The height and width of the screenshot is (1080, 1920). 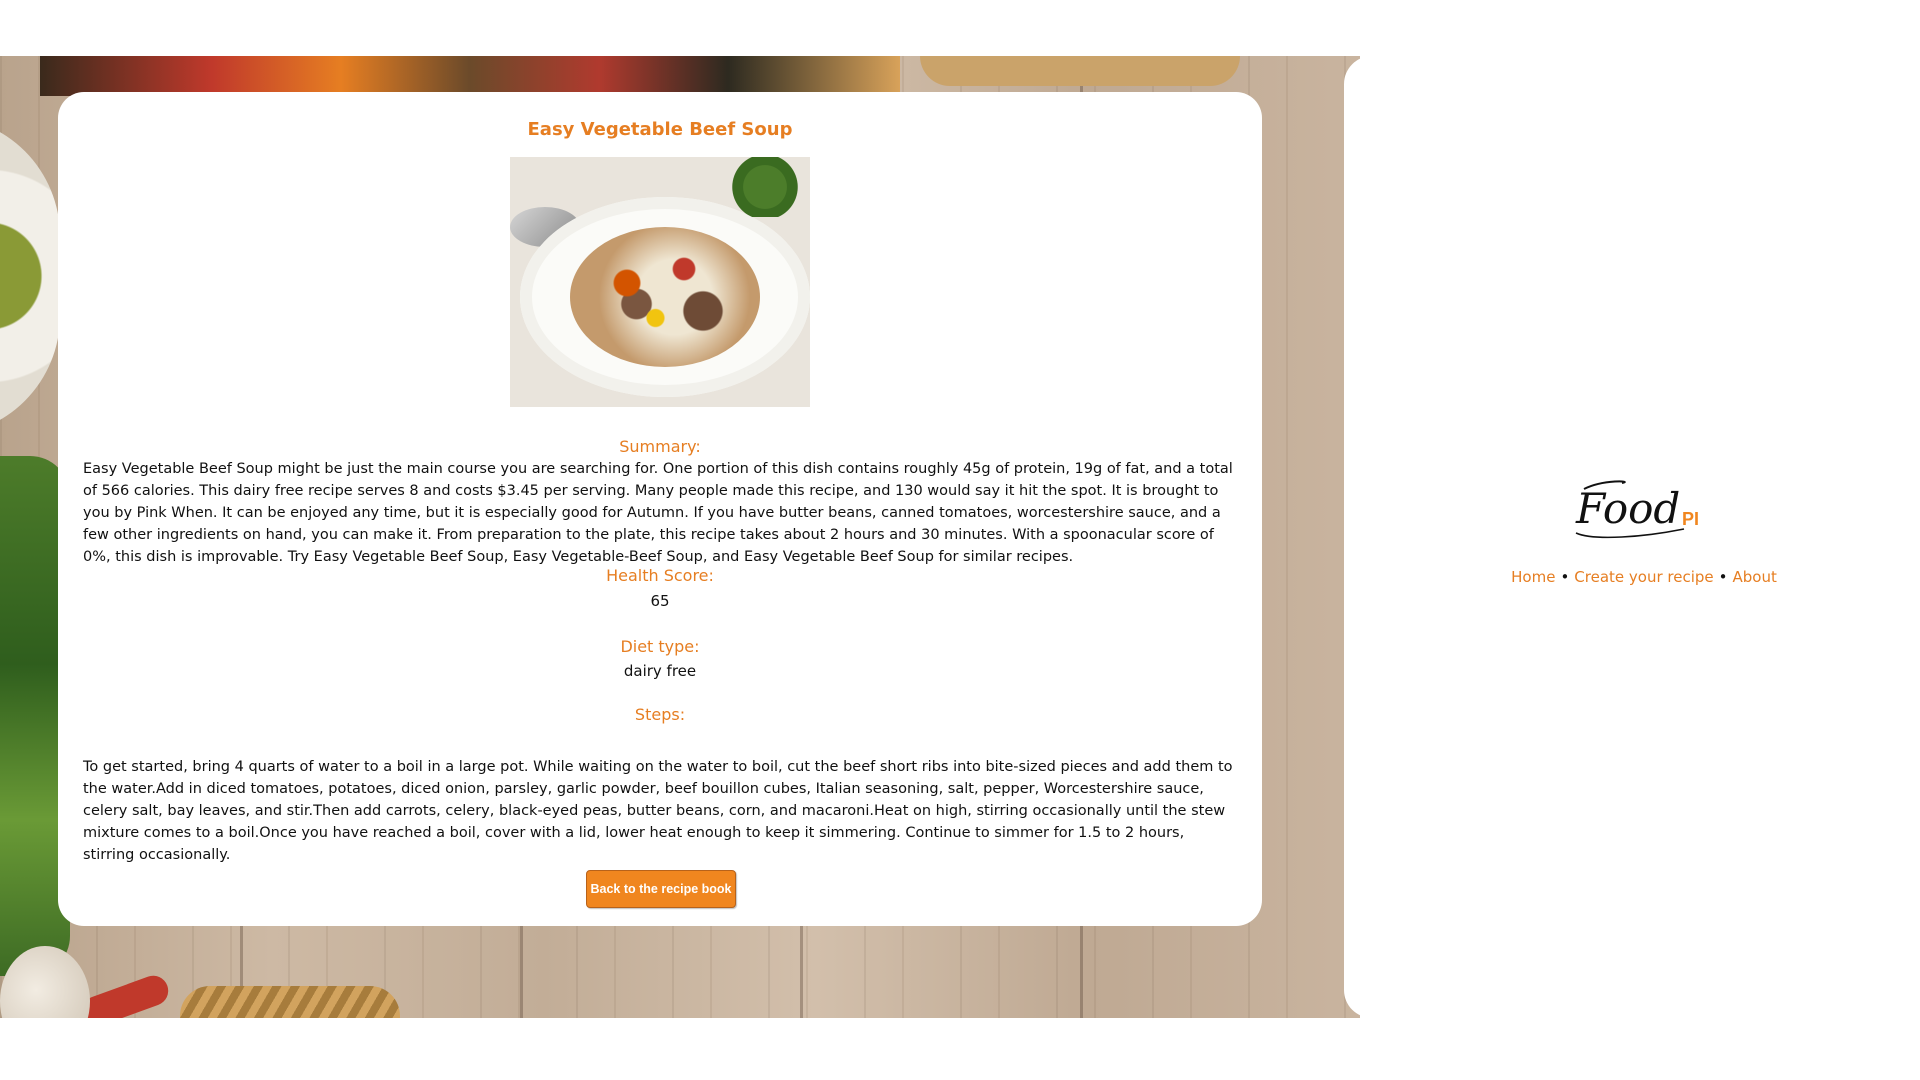 I want to click on nav-about-link: About, so click(x=1755, y=577).